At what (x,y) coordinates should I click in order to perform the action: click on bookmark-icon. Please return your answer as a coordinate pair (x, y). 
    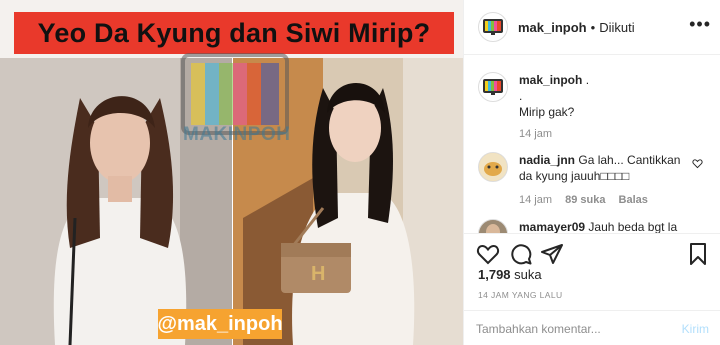
    Looking at the image, I should click on (698, 254).